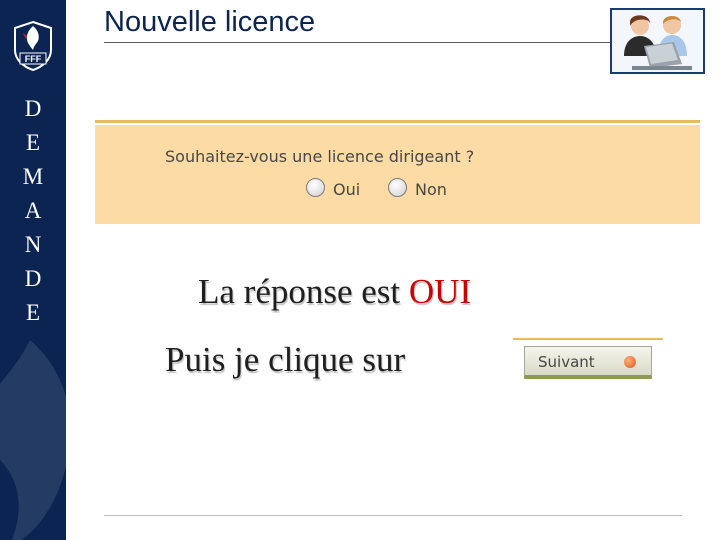 This screenshot has height=540, width=720. What do you see at coordinates (359, 42) in the screenshot?
I see `title-divider` at bounding box center [359, 42].